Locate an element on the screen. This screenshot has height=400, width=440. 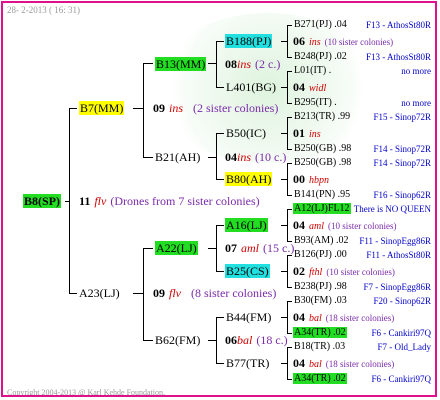
g4-bottom-label: B295(IT) . is located at coordinates (315, 102).